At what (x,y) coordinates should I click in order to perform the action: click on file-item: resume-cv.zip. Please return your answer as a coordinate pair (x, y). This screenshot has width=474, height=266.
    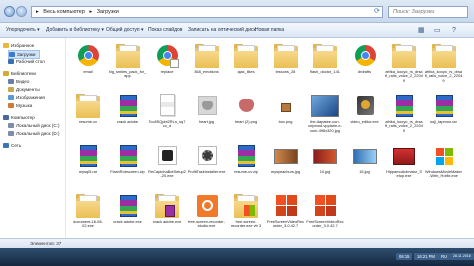
    Looking at the image, I should click on (246, 158).